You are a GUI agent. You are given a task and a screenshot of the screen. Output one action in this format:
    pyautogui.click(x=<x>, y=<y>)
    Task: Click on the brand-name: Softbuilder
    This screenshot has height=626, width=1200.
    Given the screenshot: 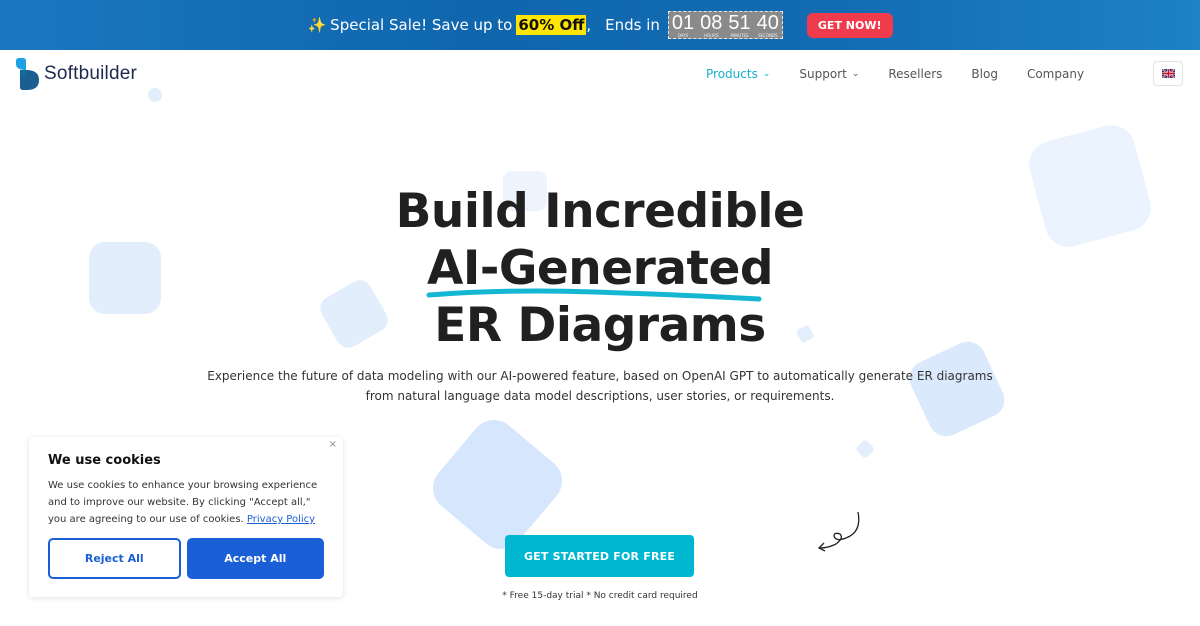 What is the action you would take?
    pyautogui.click(x=91, y=73)
    